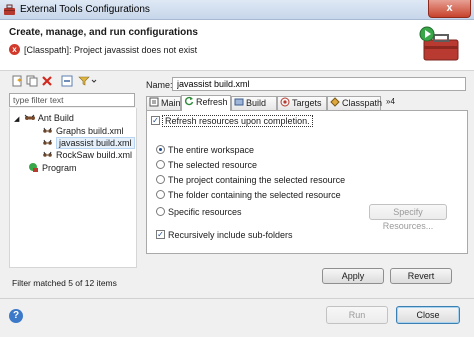 The image size is (474, 337). Describe the element at coordinates (439, 43) in the screenshot. I see `toolbox-run-icon` at that location.